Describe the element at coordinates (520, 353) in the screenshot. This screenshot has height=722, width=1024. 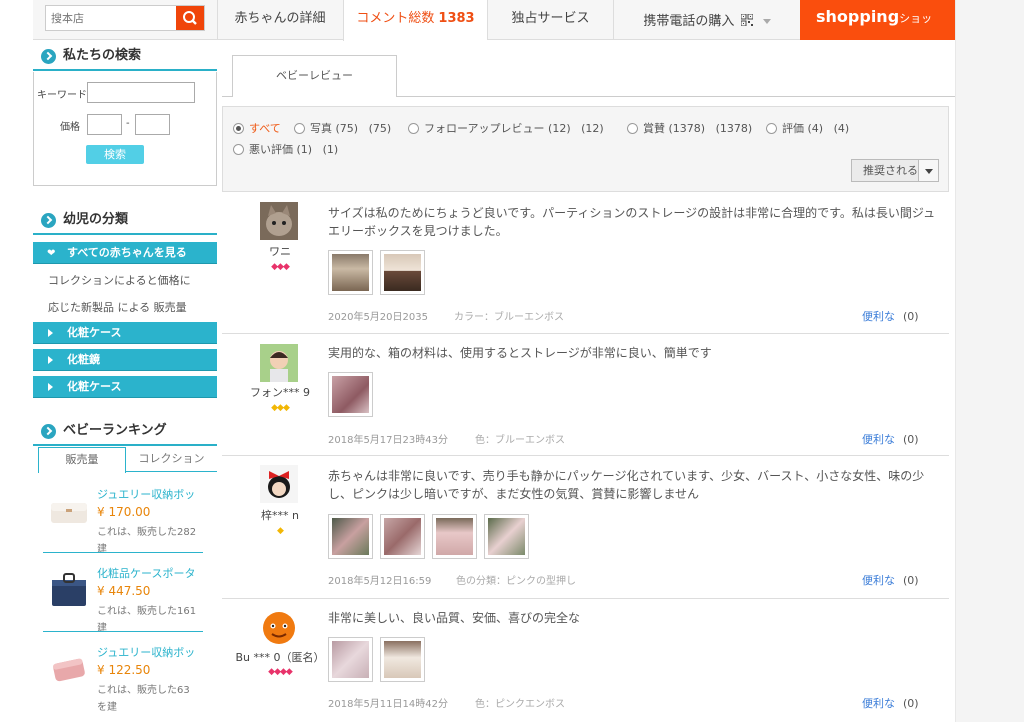
I see `review-text: 実用的な、箱の材料は、使用するとストレージが非常に良い、簡単です` at that location.